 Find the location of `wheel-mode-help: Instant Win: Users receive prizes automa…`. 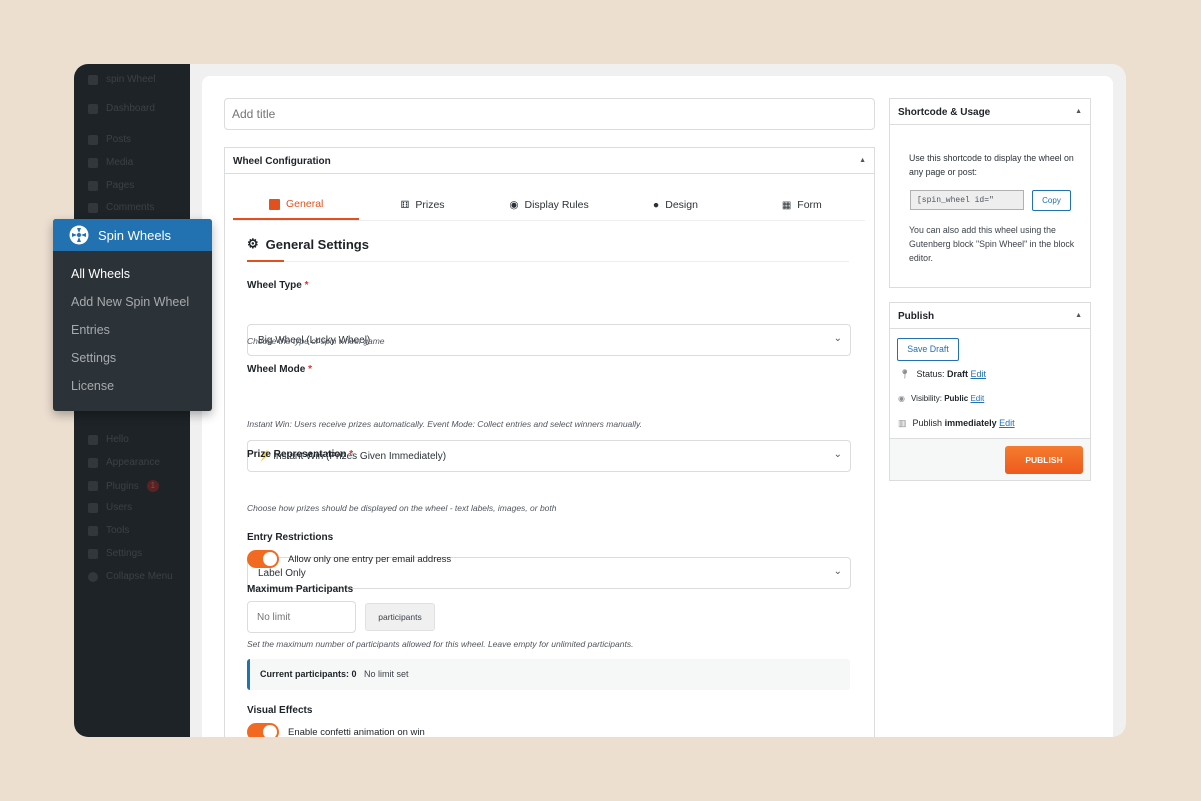

wheel-mode-help: Instant Win: Users receive prizes automa… is located at coordinates (445, 424).